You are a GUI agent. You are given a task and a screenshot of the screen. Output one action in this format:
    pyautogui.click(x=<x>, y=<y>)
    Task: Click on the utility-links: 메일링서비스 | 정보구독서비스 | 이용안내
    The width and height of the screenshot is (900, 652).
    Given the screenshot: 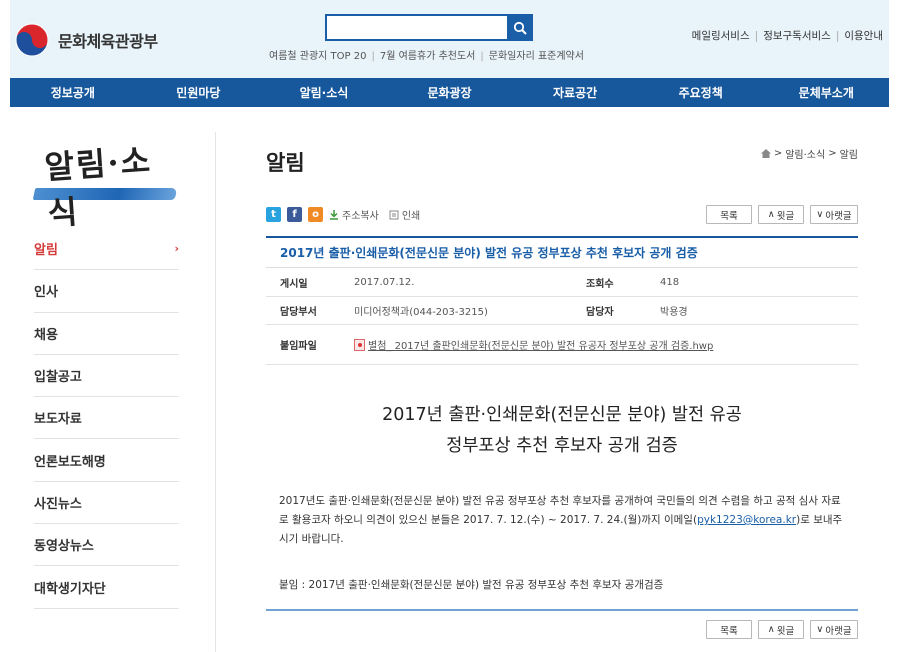 What is the action you would take?
    pyautogui.click(x=787, y=36)
    